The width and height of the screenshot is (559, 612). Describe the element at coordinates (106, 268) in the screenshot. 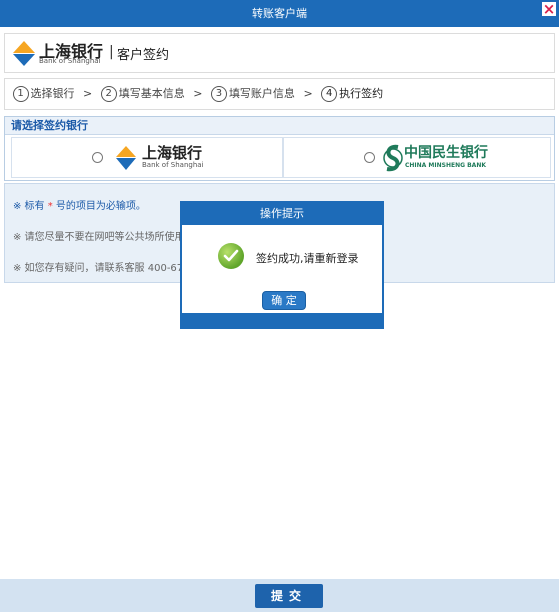

I see `notice-contact-hotline: ※ 如您存有疑问，请联系客服 400-673-3` at that location.